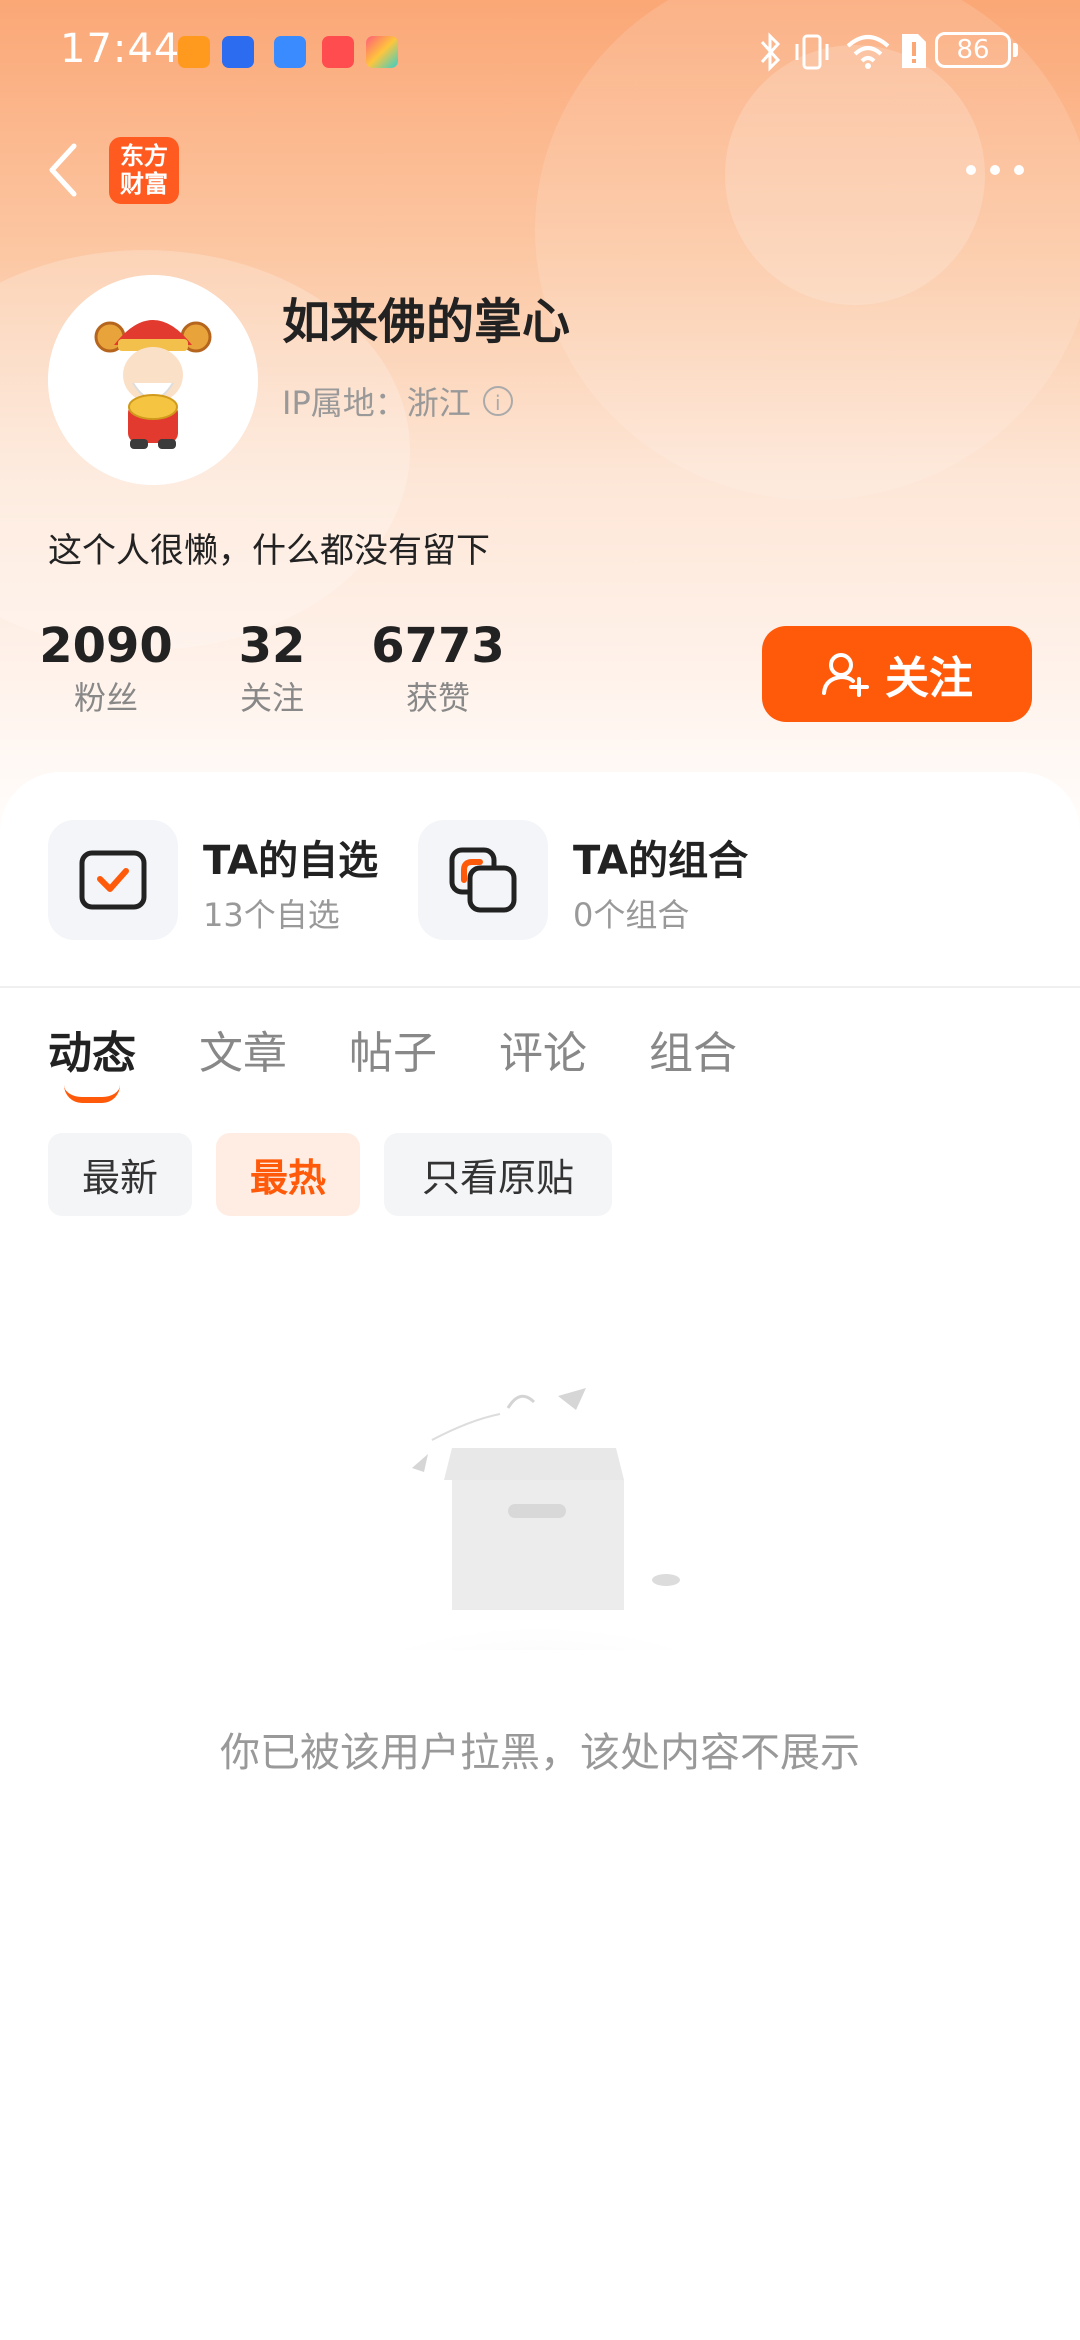 The image size is (1080, 2340). Describe the element at coordinates (973, 50) in the screenshot. I see `battery-indicator: 86` at that location.